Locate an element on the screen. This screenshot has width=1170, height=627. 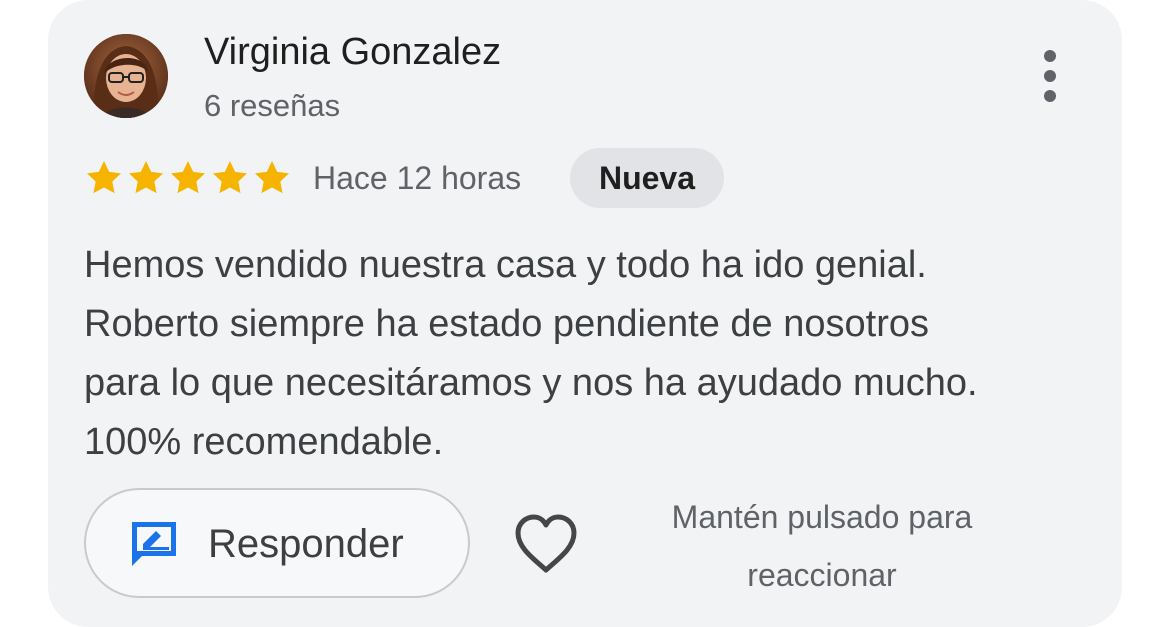
more-options-button is located at coordinates (1050, 76).